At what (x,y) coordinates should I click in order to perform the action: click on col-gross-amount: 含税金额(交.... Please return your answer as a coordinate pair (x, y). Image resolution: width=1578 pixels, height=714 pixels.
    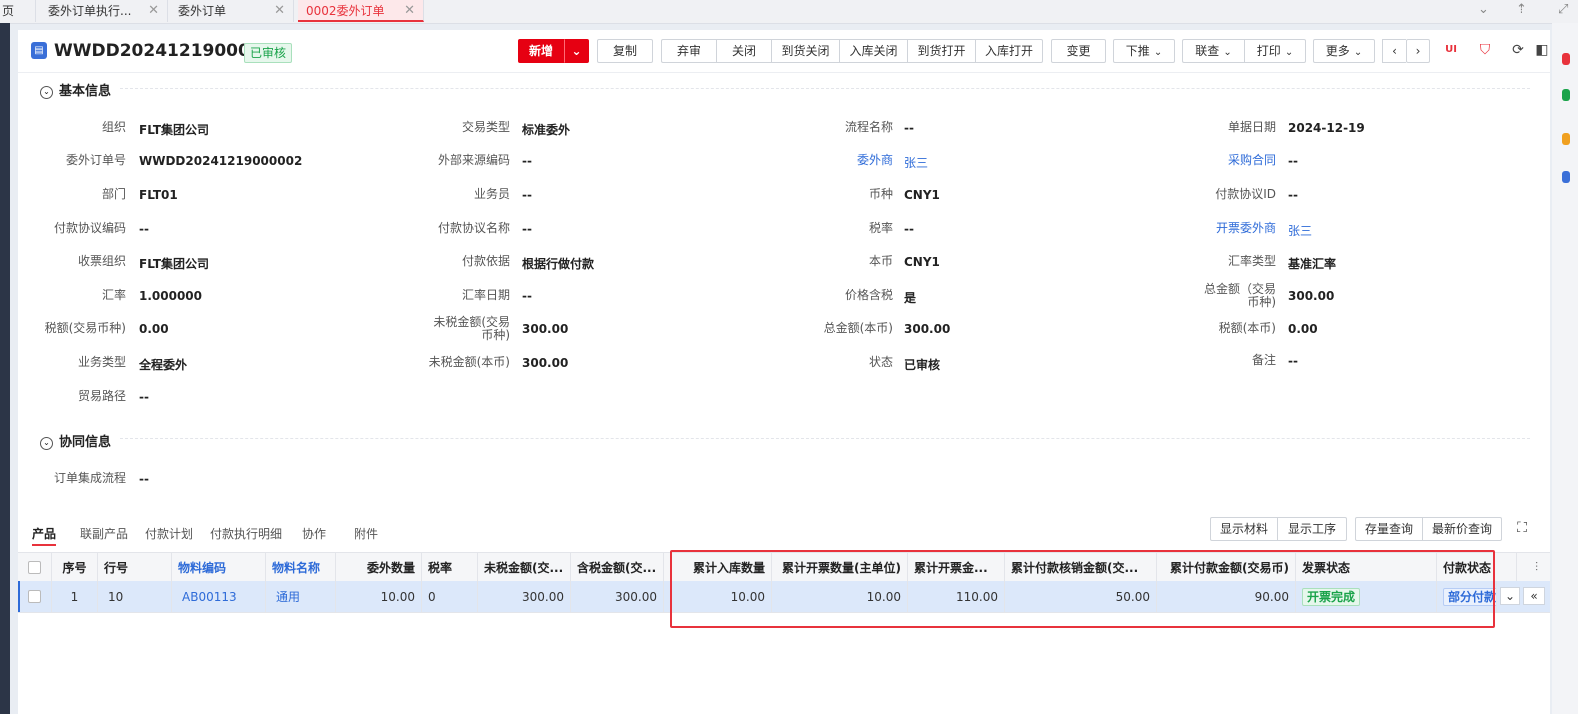
    Looking at the image, I should click on (617, 567).